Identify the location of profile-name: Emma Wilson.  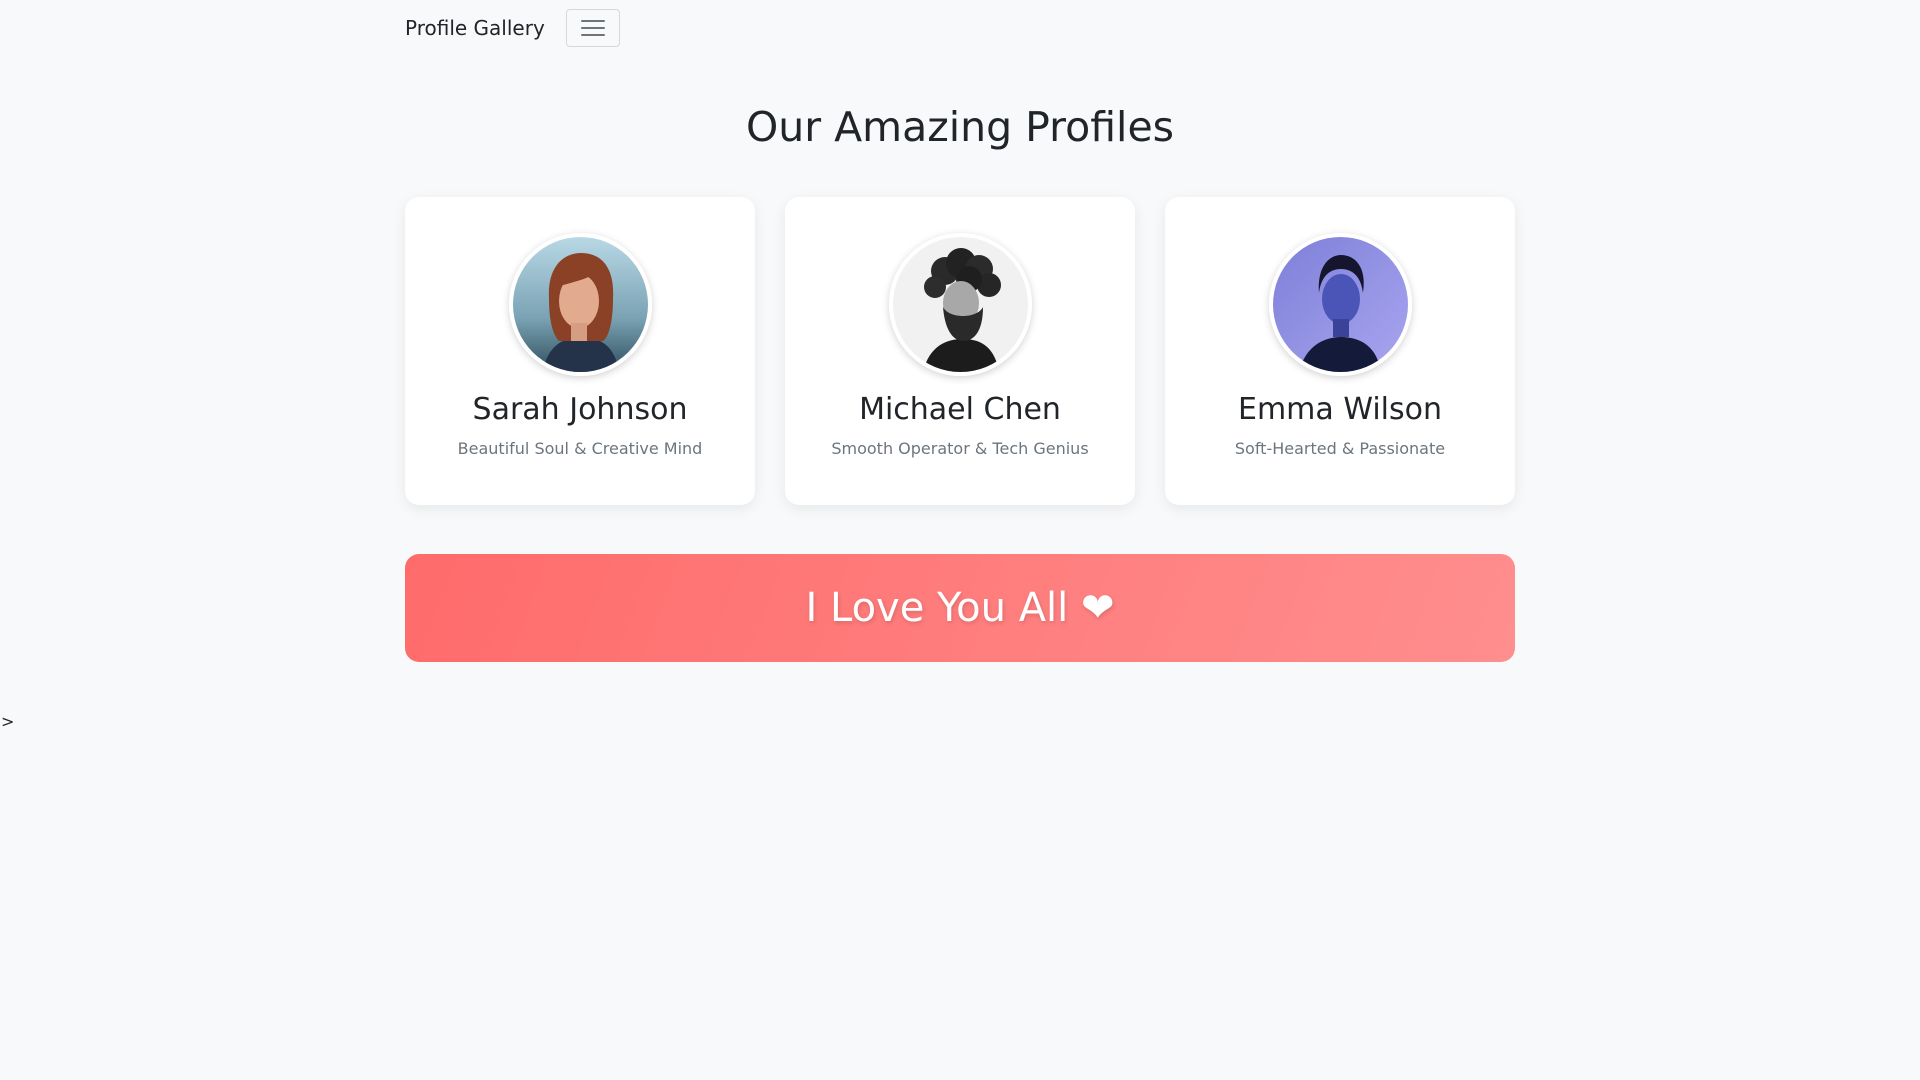
(1340, 409).